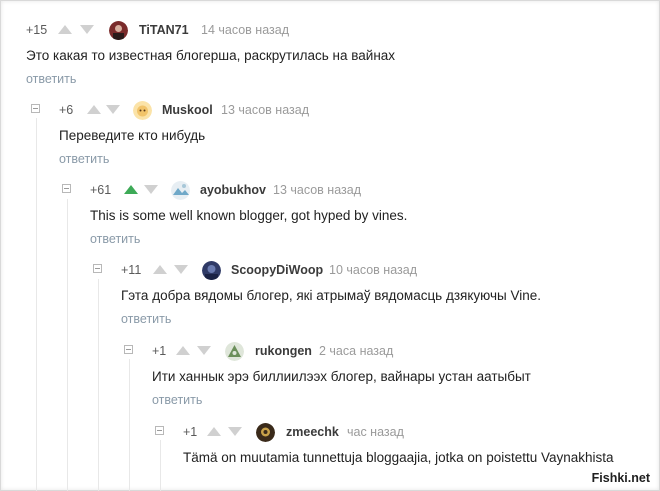  Describe the element at coordinates (283, 351) in the screenshot. I see `comment-author: rukongen` at that location.